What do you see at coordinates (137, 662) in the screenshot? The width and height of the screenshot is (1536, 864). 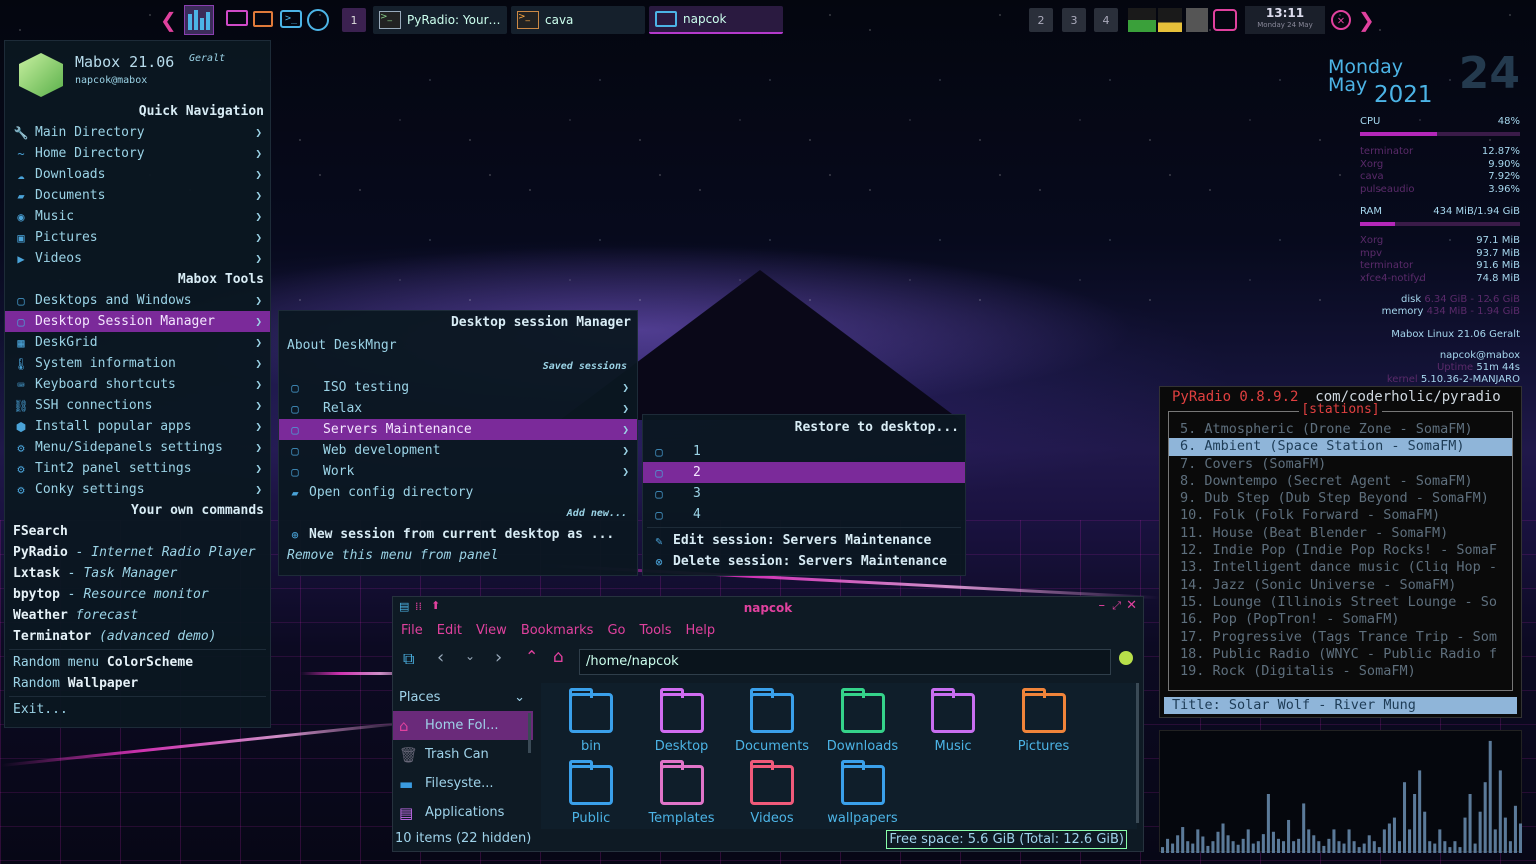 I see `menu-item-random-colorscheme: Random menu ColorScheme` at bounding box center [137, 662].